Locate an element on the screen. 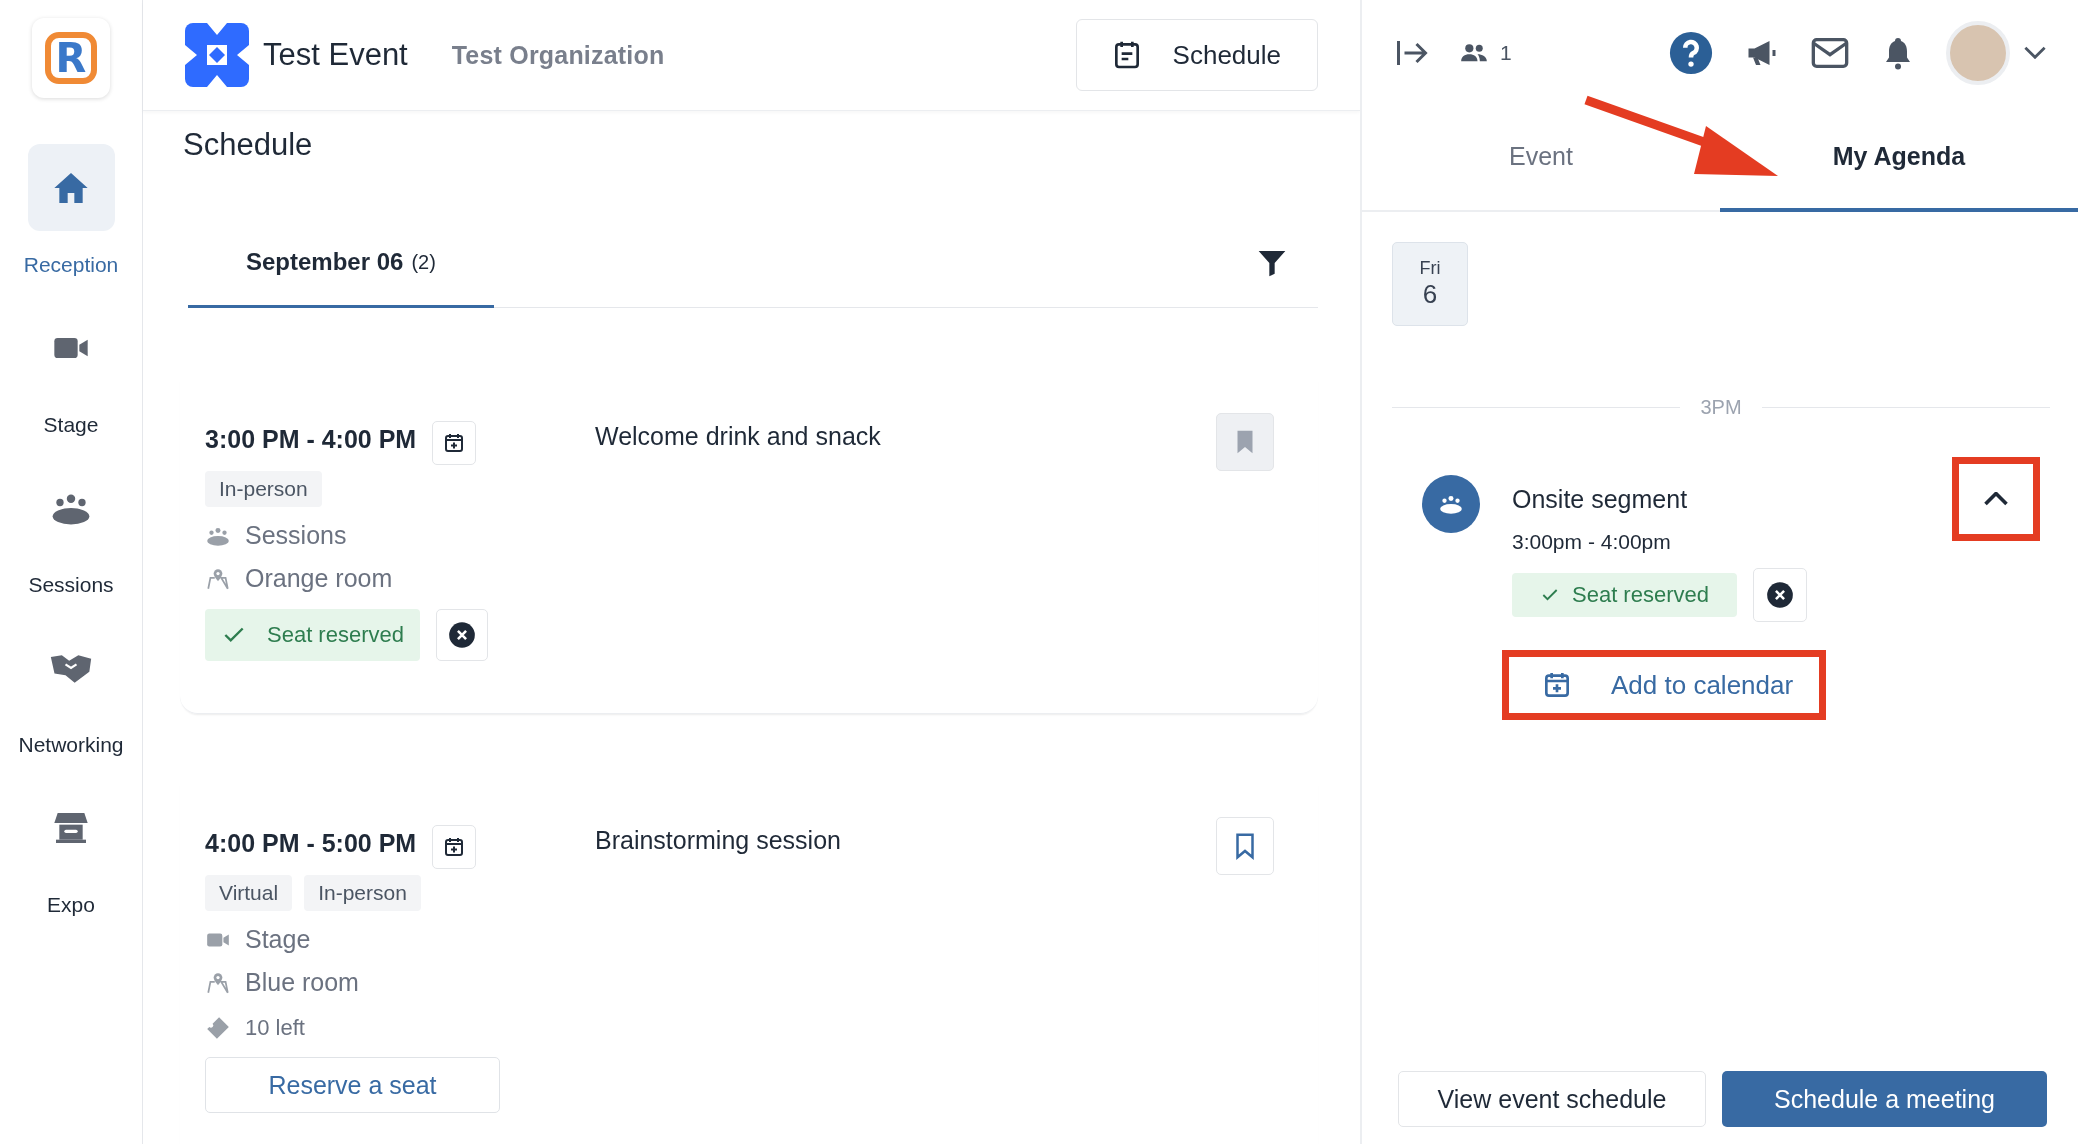  page-title: Schedule is located at coordinates (248, 145).